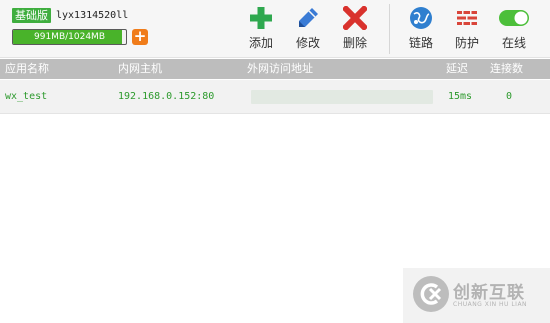 This screenshot has width=550, height=323. I want to click on table-header: 应用名称 内网主机 外网访问地址 延迟 连接数, so click(275, 69).